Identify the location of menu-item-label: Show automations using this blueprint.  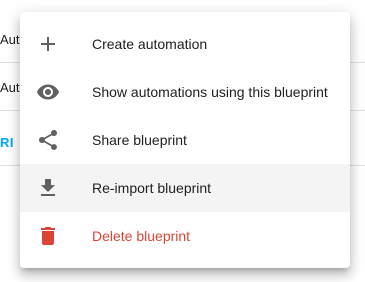
(210, 92).